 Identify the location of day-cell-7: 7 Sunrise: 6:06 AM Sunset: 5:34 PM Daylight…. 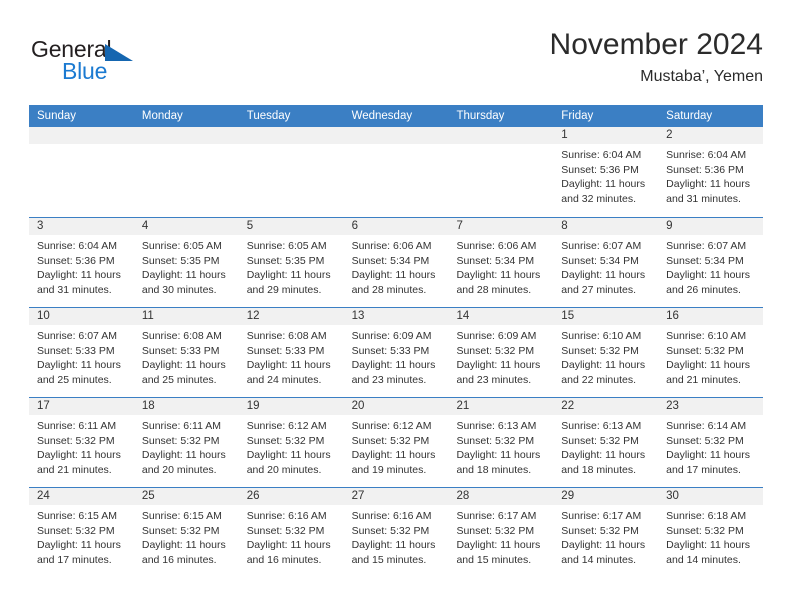
(501, 262).